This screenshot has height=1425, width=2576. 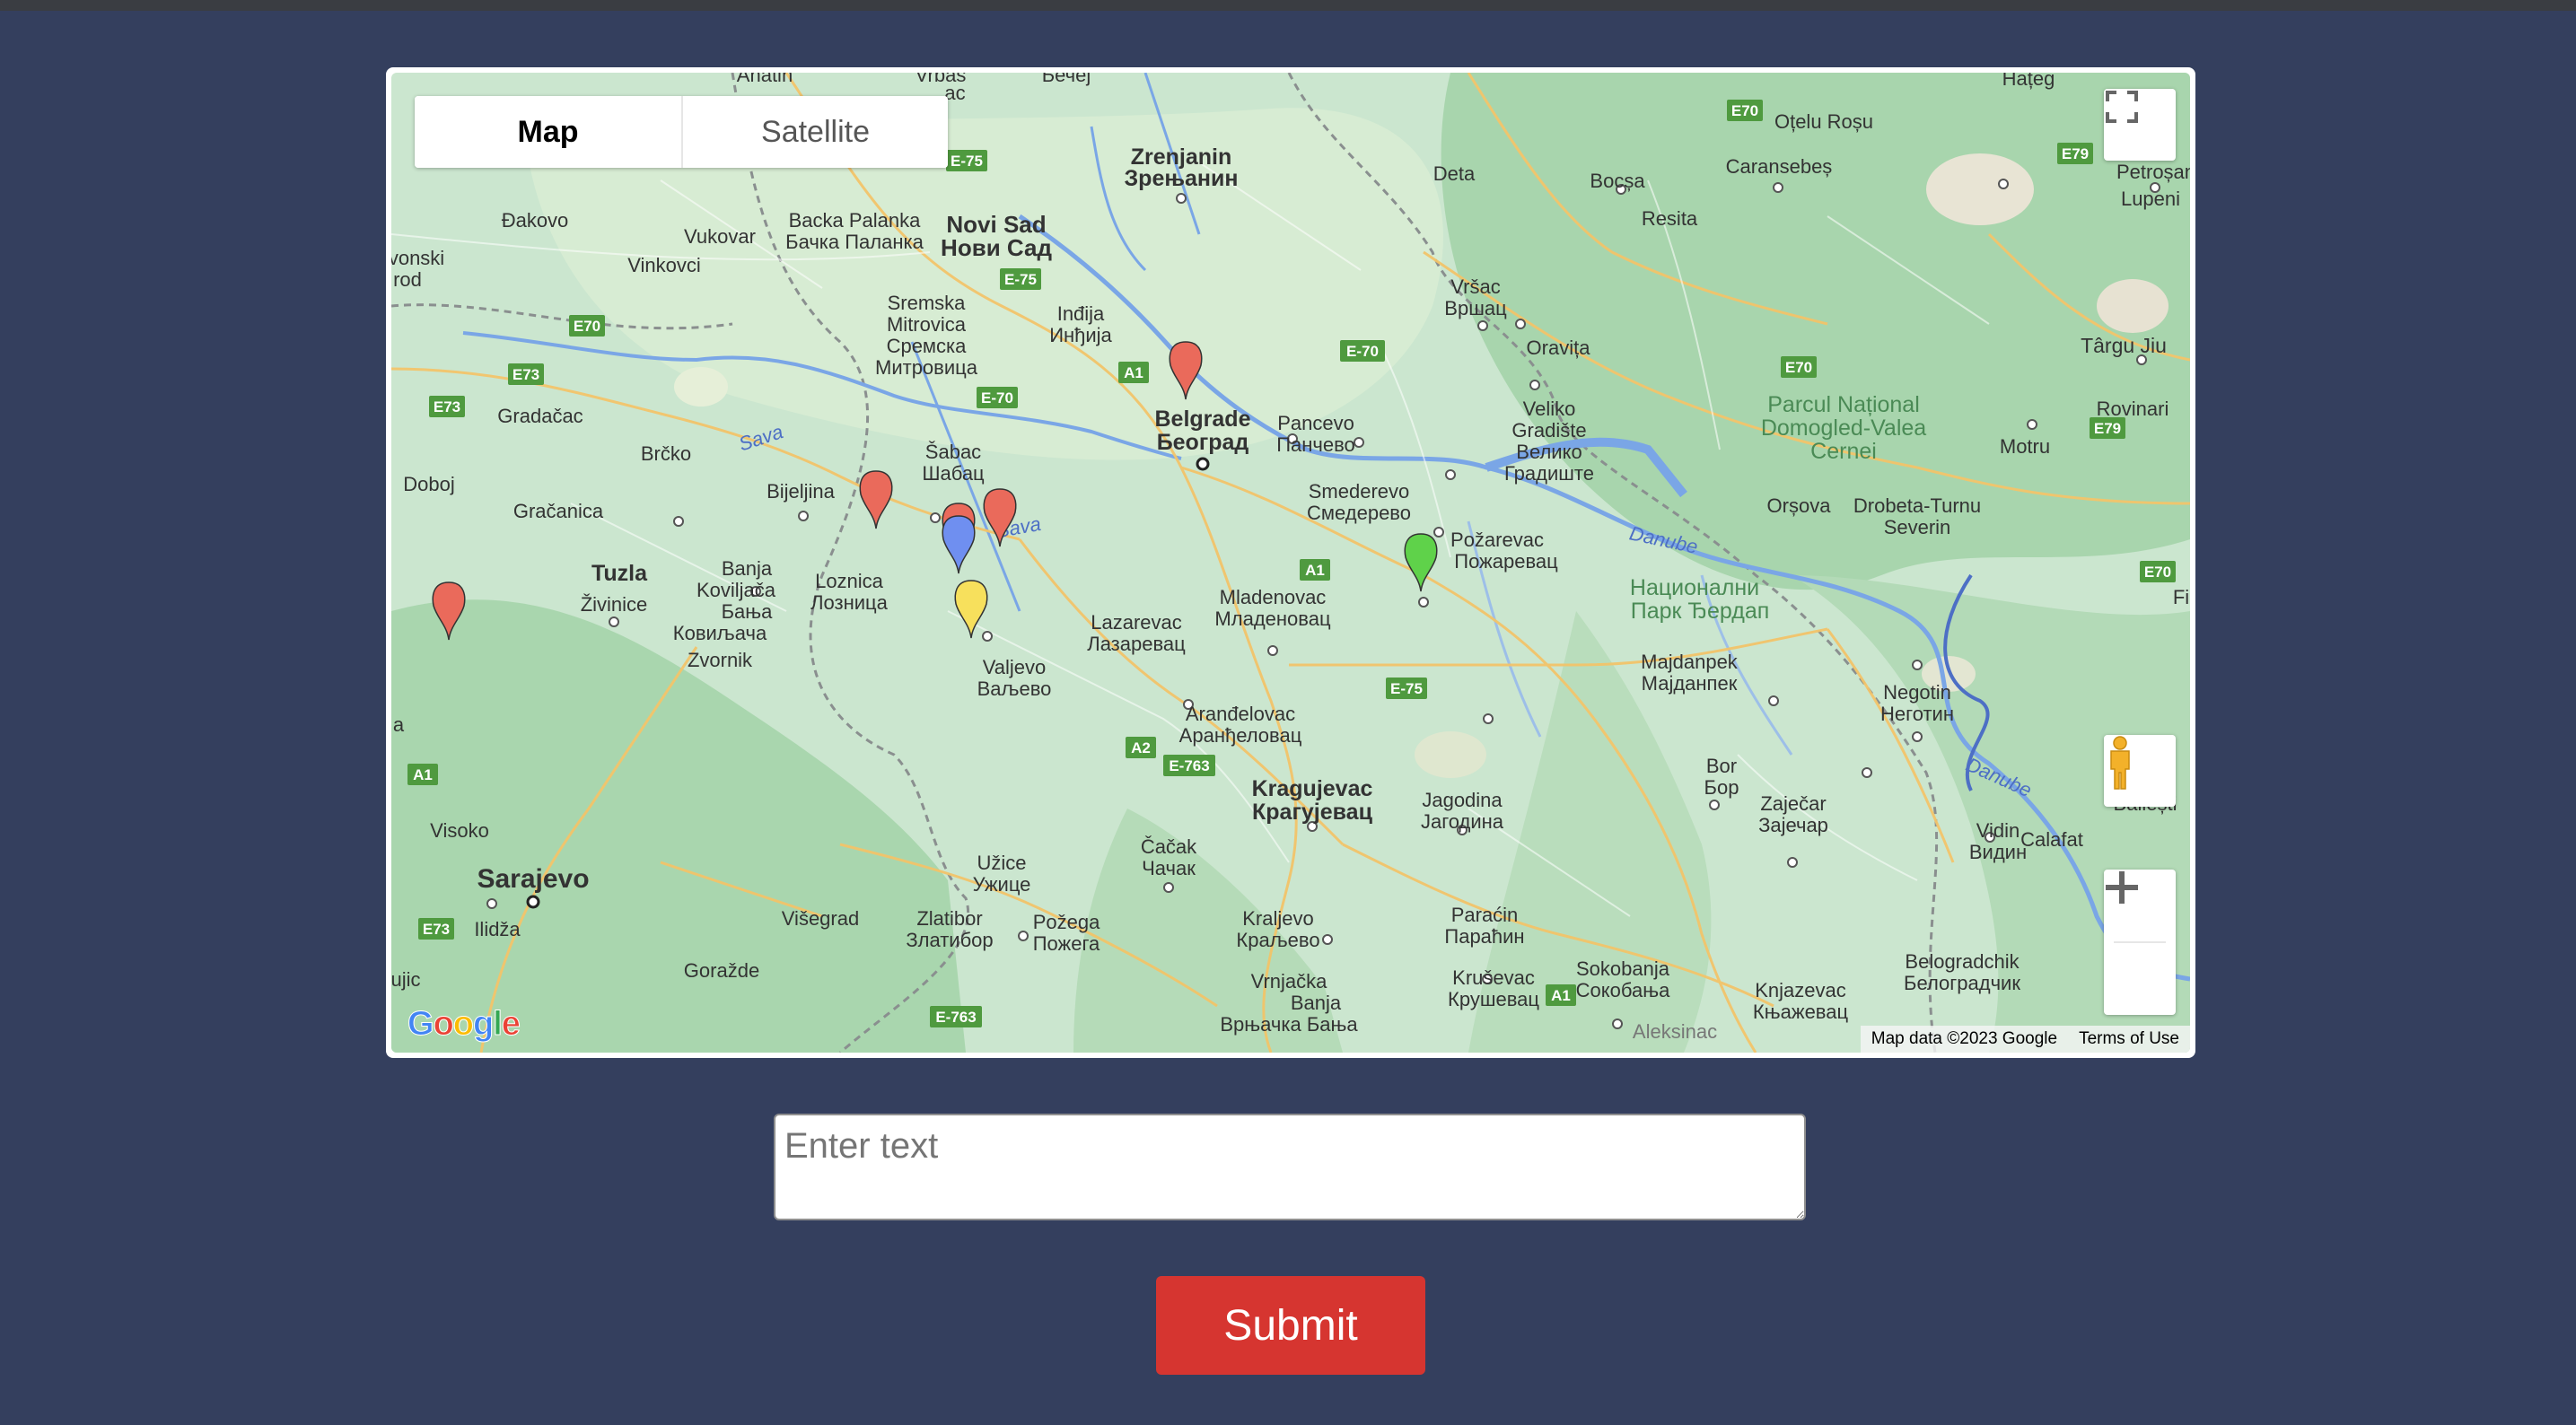 I want to click on place-label: Pancevo, so click(x=1315, y=423).